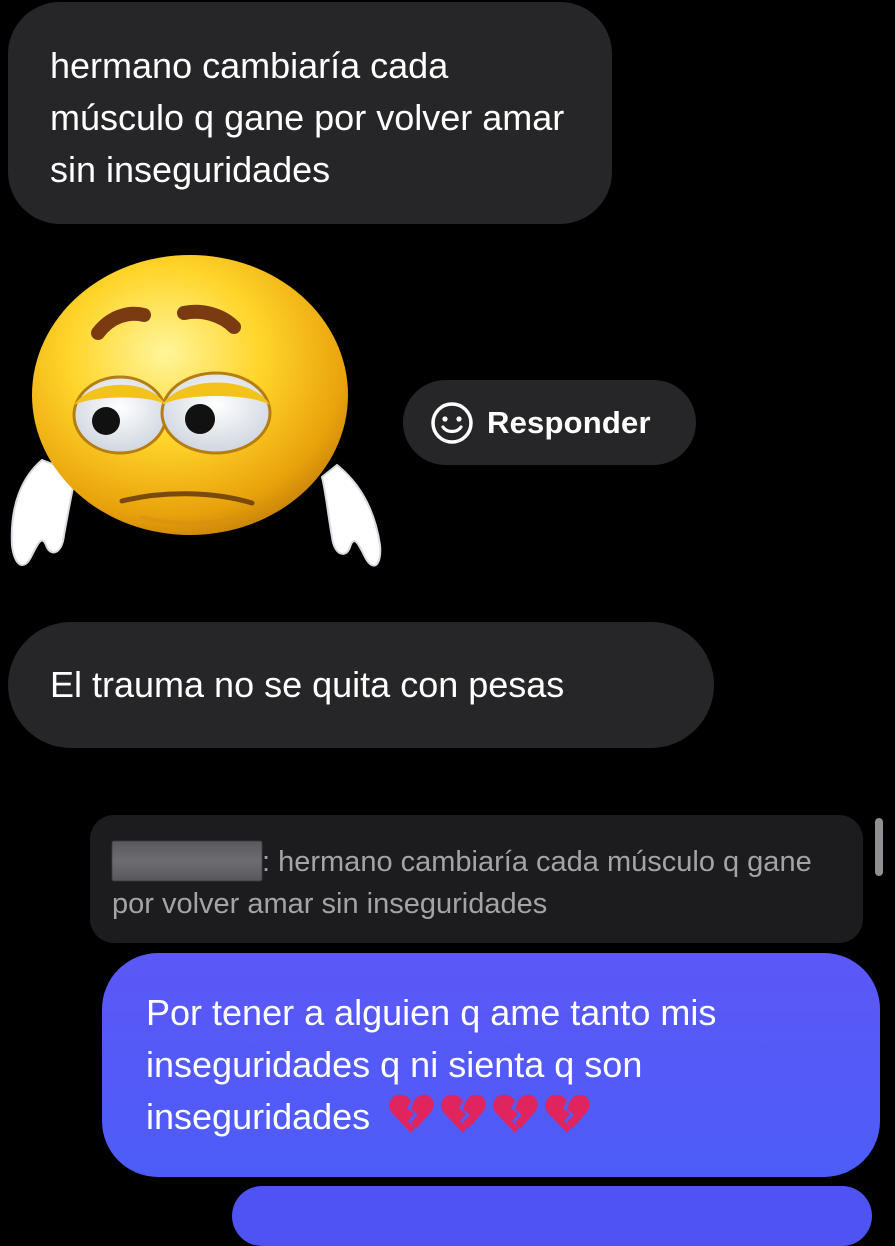 The image size is (895, 1246). What do you see at coordinates (452, 423) in the screenshot?
I see `smiley-face-icon` at bounding box center [452, 423].